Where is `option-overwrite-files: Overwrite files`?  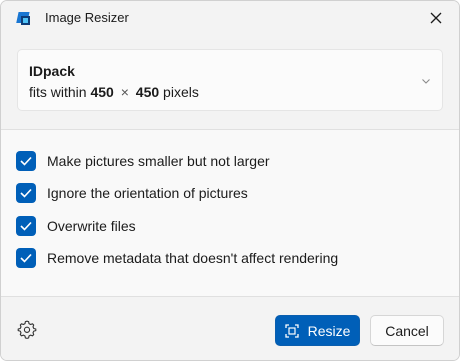
option-overwrite-files: Overwrite files is located at coordinates (76, 226).